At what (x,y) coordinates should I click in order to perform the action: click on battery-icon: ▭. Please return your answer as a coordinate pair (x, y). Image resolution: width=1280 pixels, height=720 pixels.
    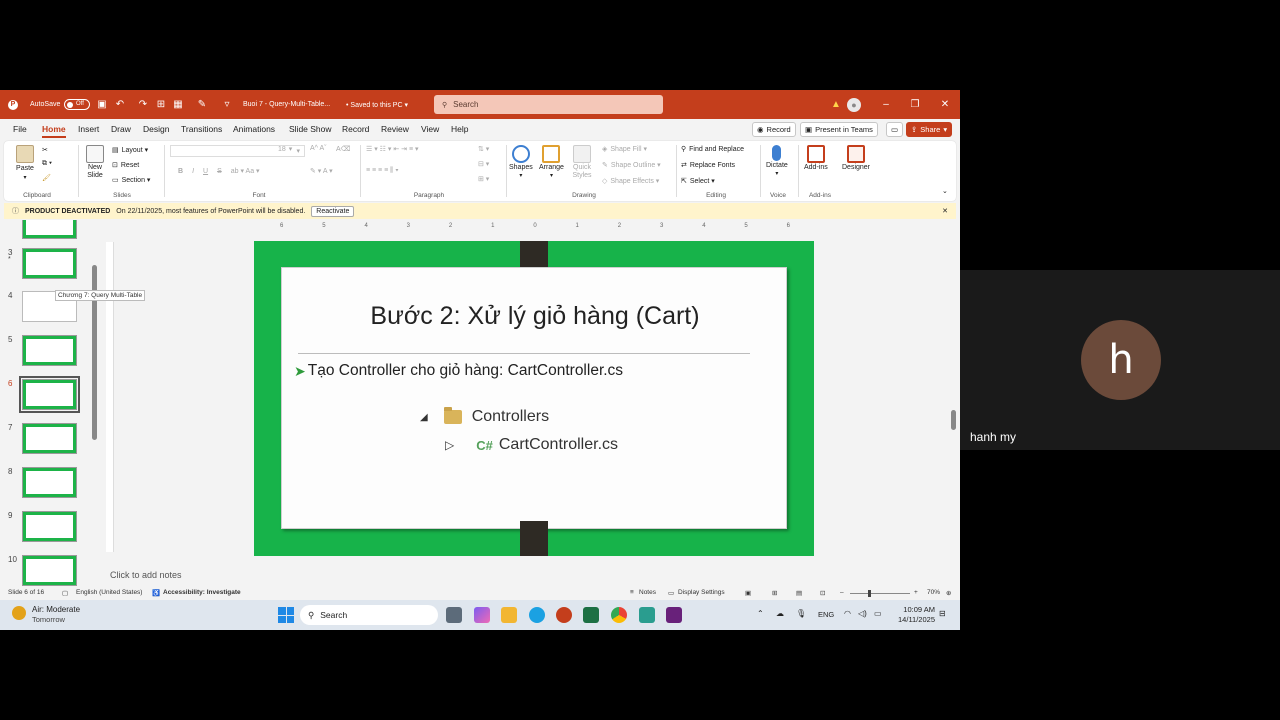
    Looking at the image, I should click on (878, 613).